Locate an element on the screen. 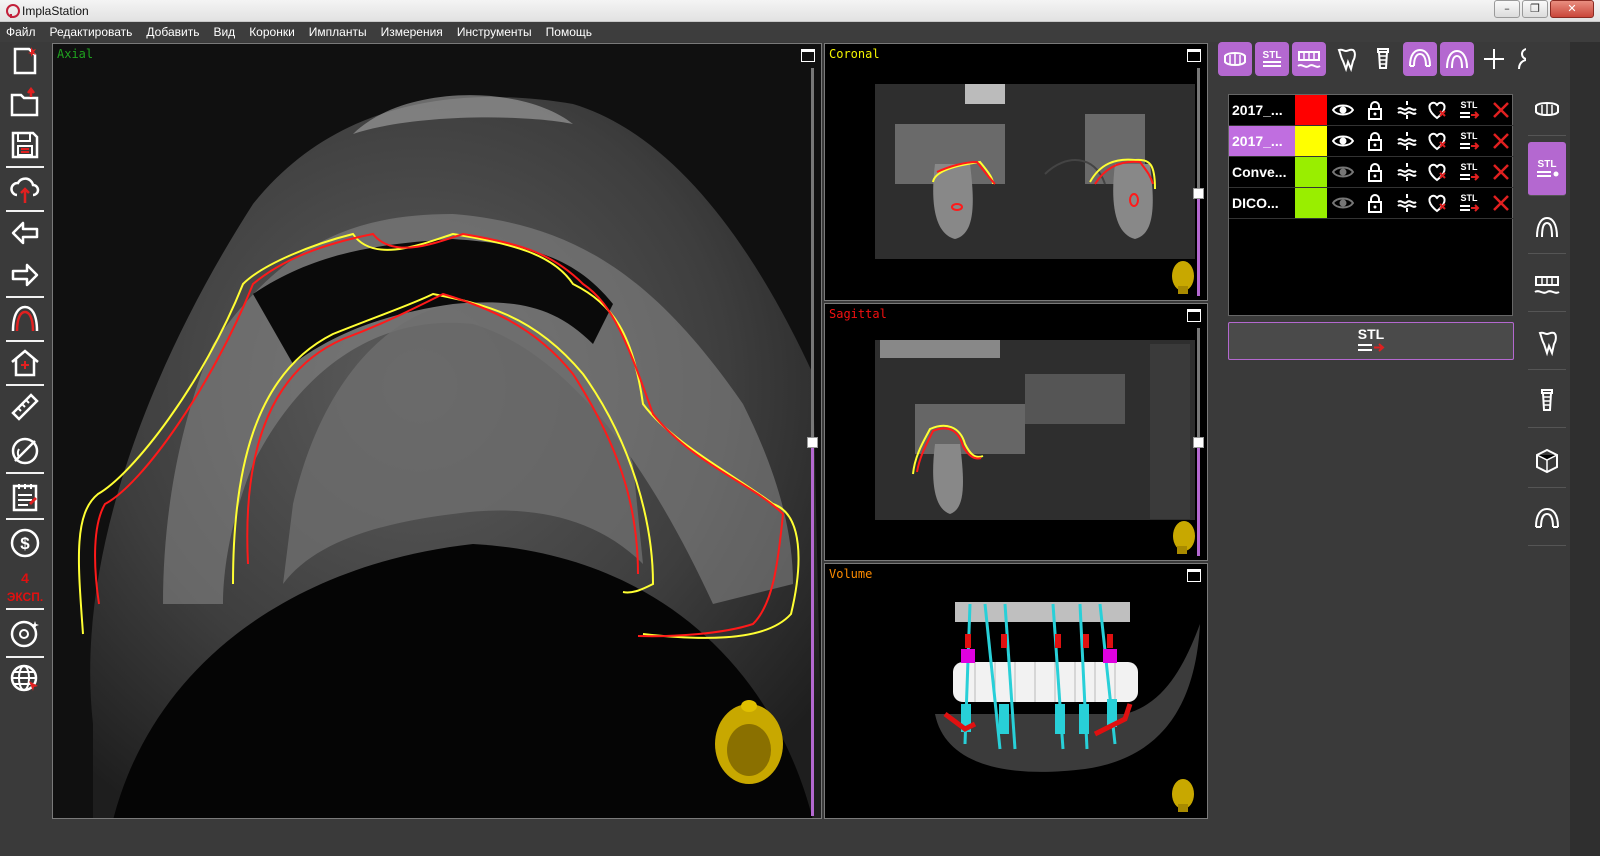 The width and height of the screenshot is (1600, 856). panoramic-curve-button is located at coordinates (25, 319).